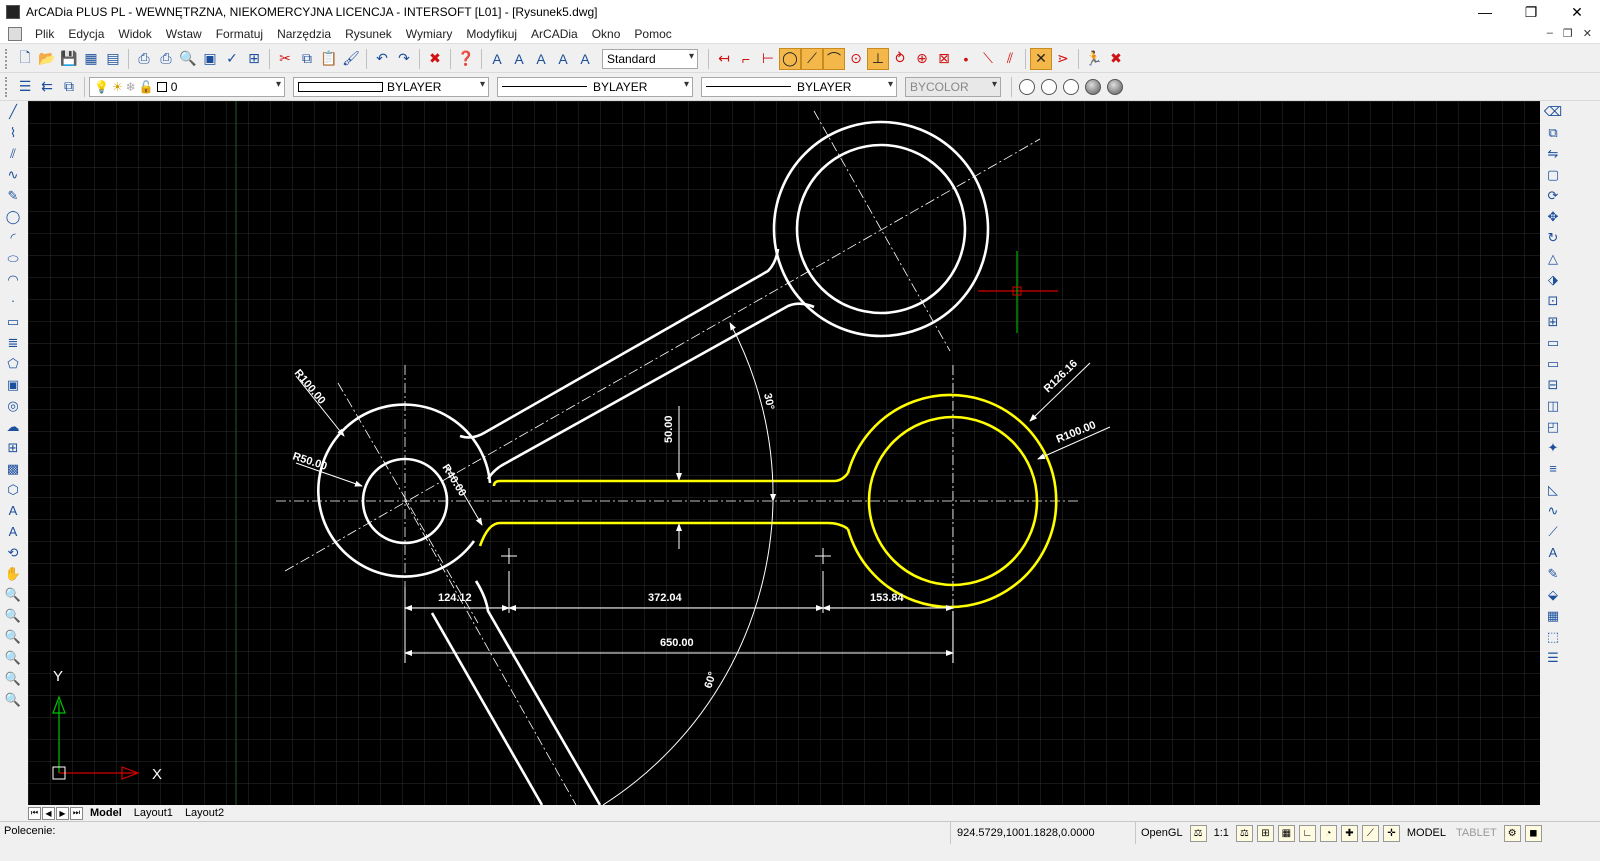 Image resolution: width=1600 pixels, height=861 pixels. What do you see at coordinates (13, 153) in the screenshot?
I see `multiline-icon: ⫽` at bounding box center [13, 153].